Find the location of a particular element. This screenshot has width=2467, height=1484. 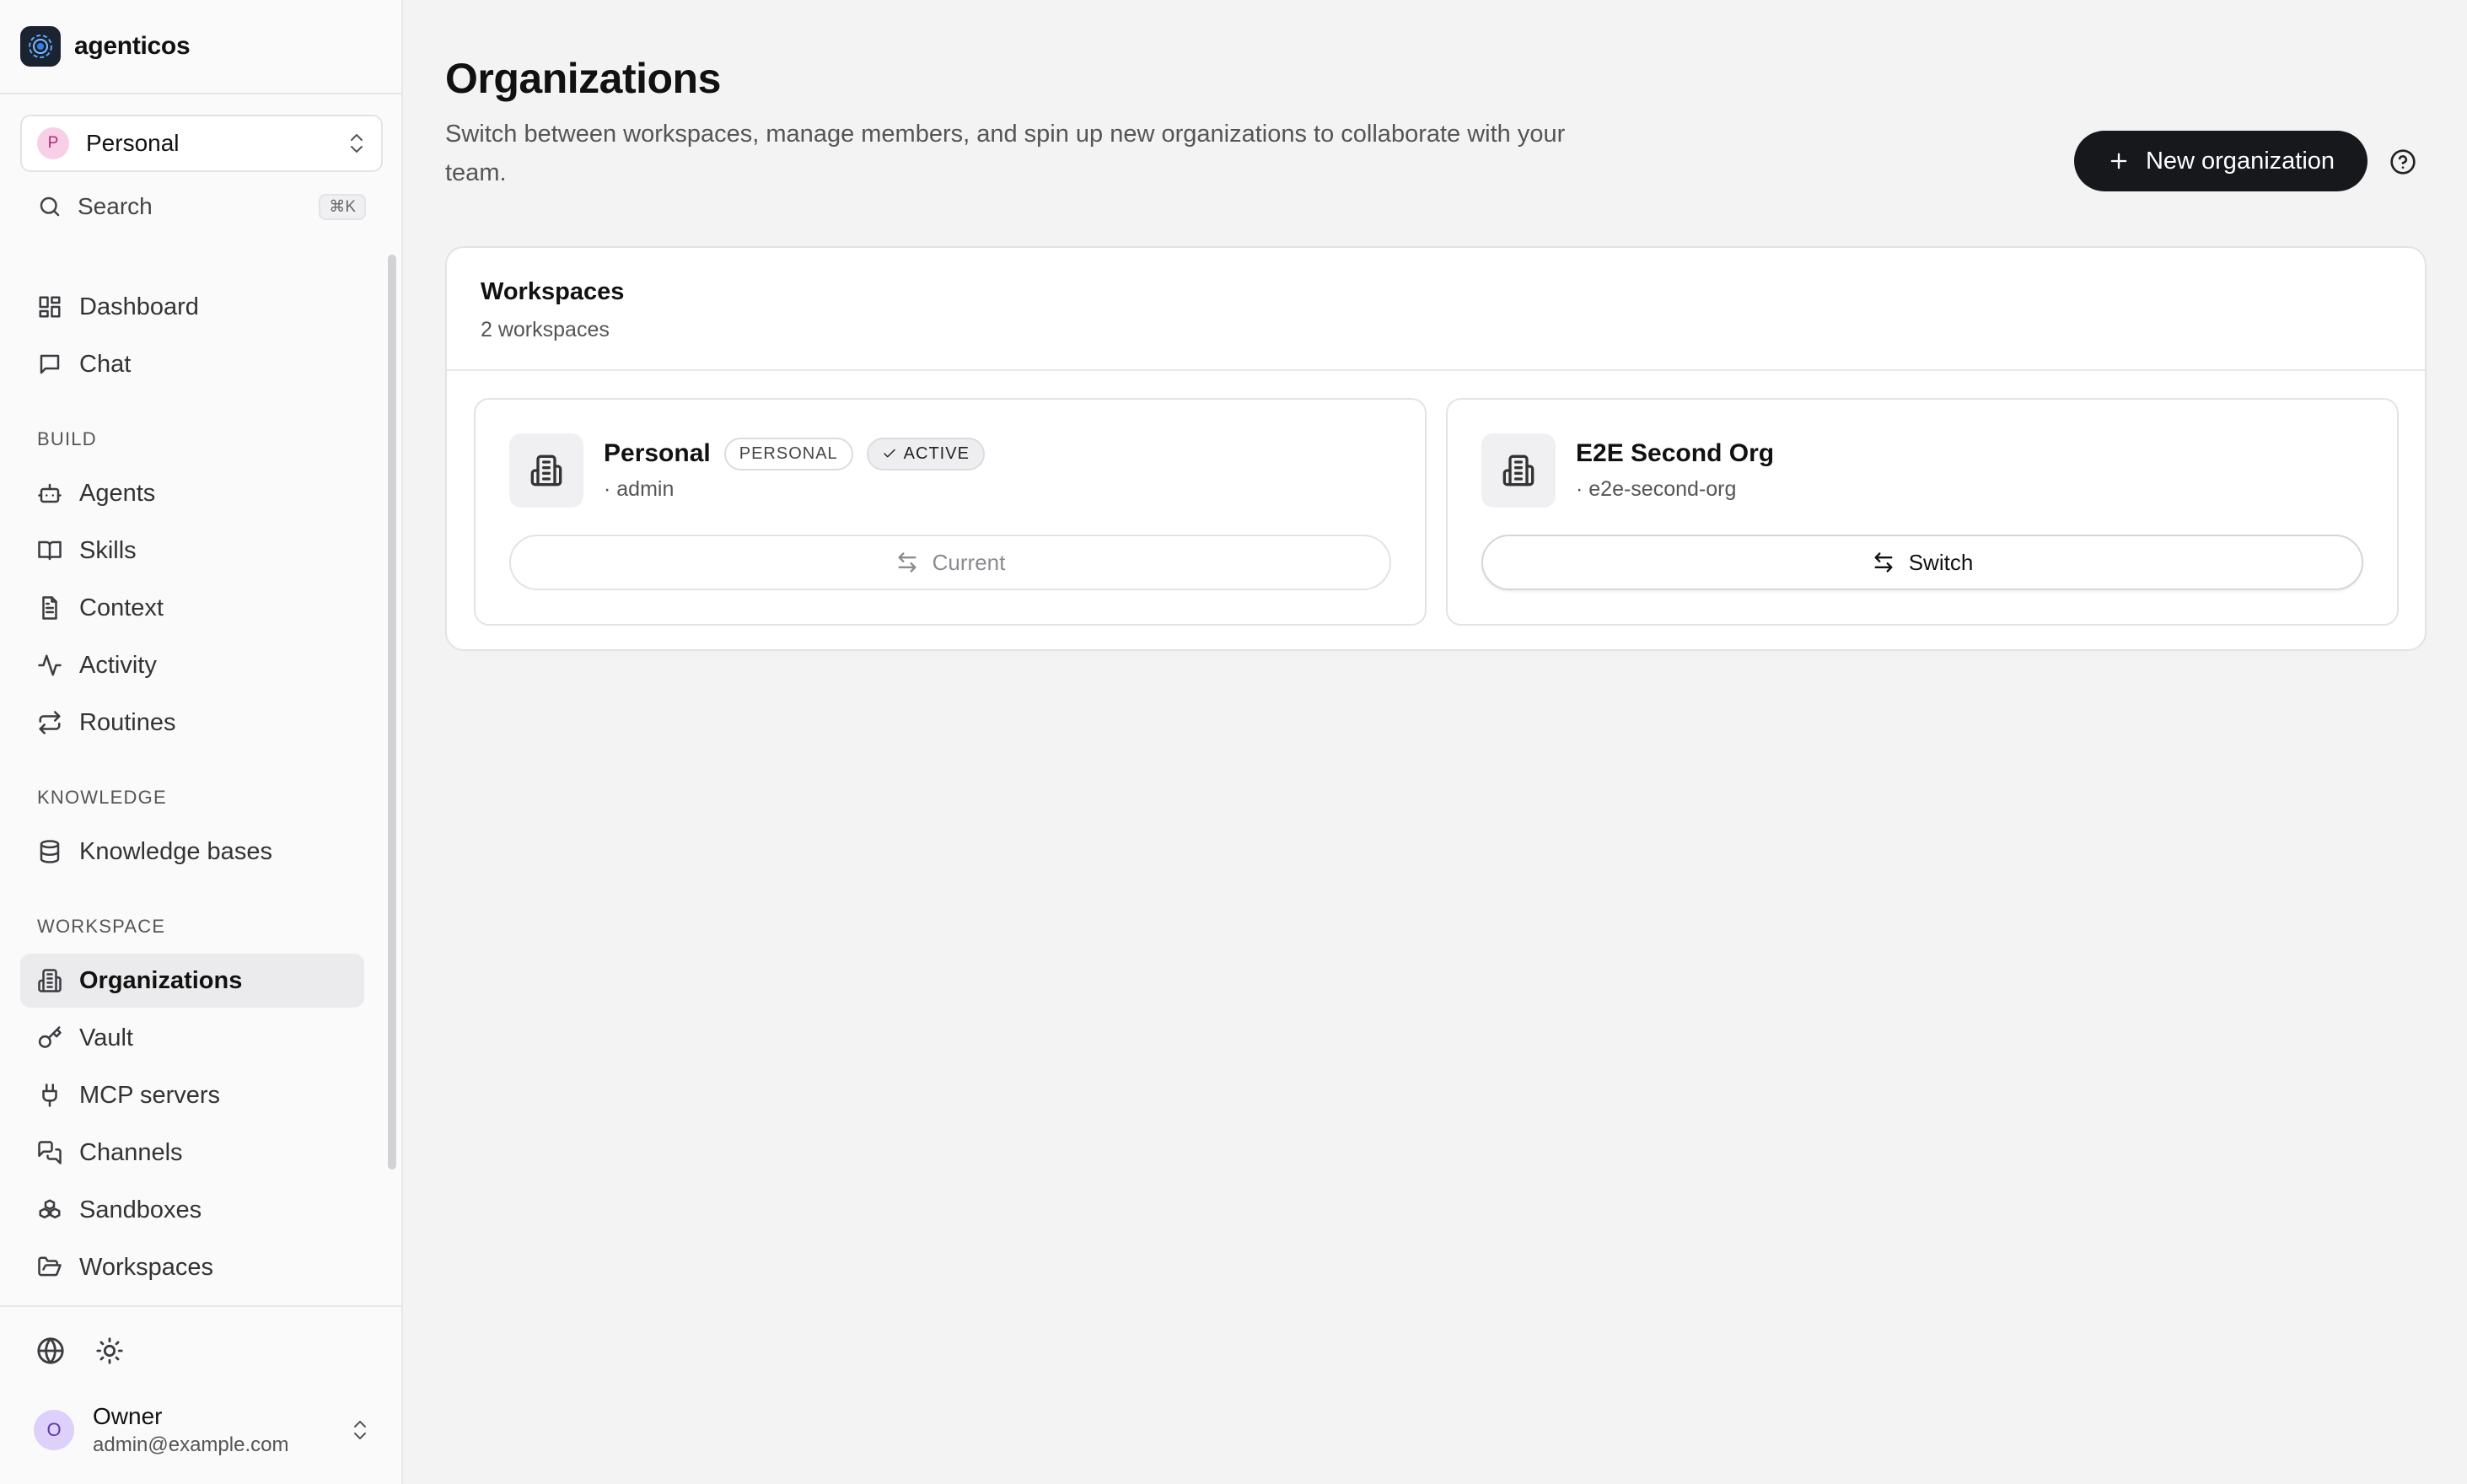

sidebar-item-organizations: Organizations is located at coordinates (192, 981).